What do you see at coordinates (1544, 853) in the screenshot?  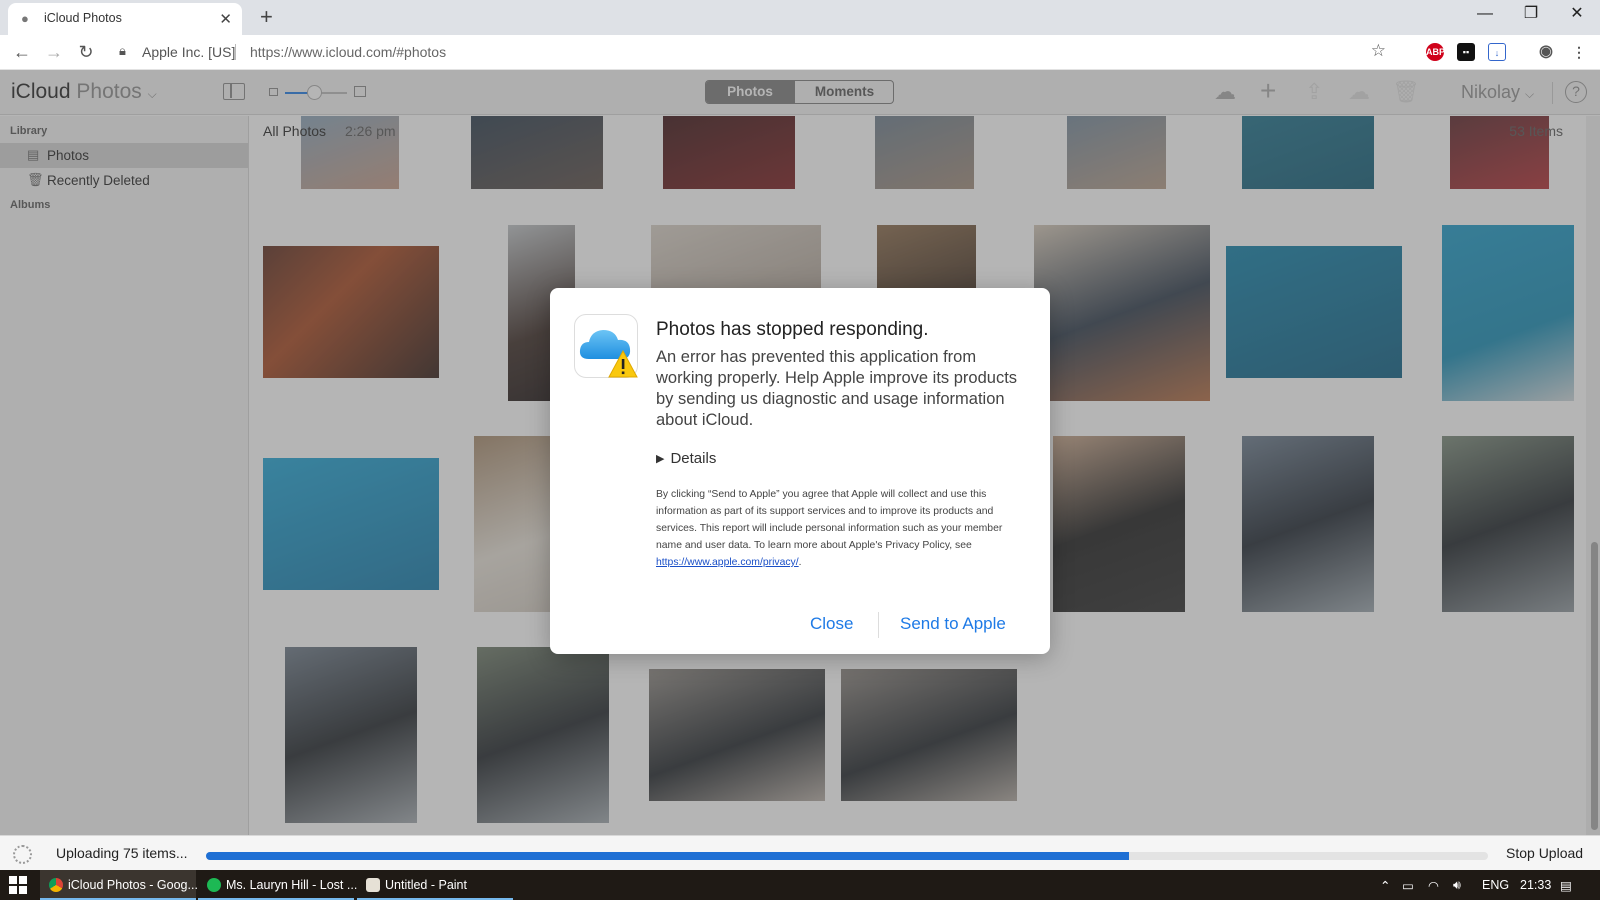 I see `stop-upload-button: Stop Upload` at bounding box center [1544, 853].